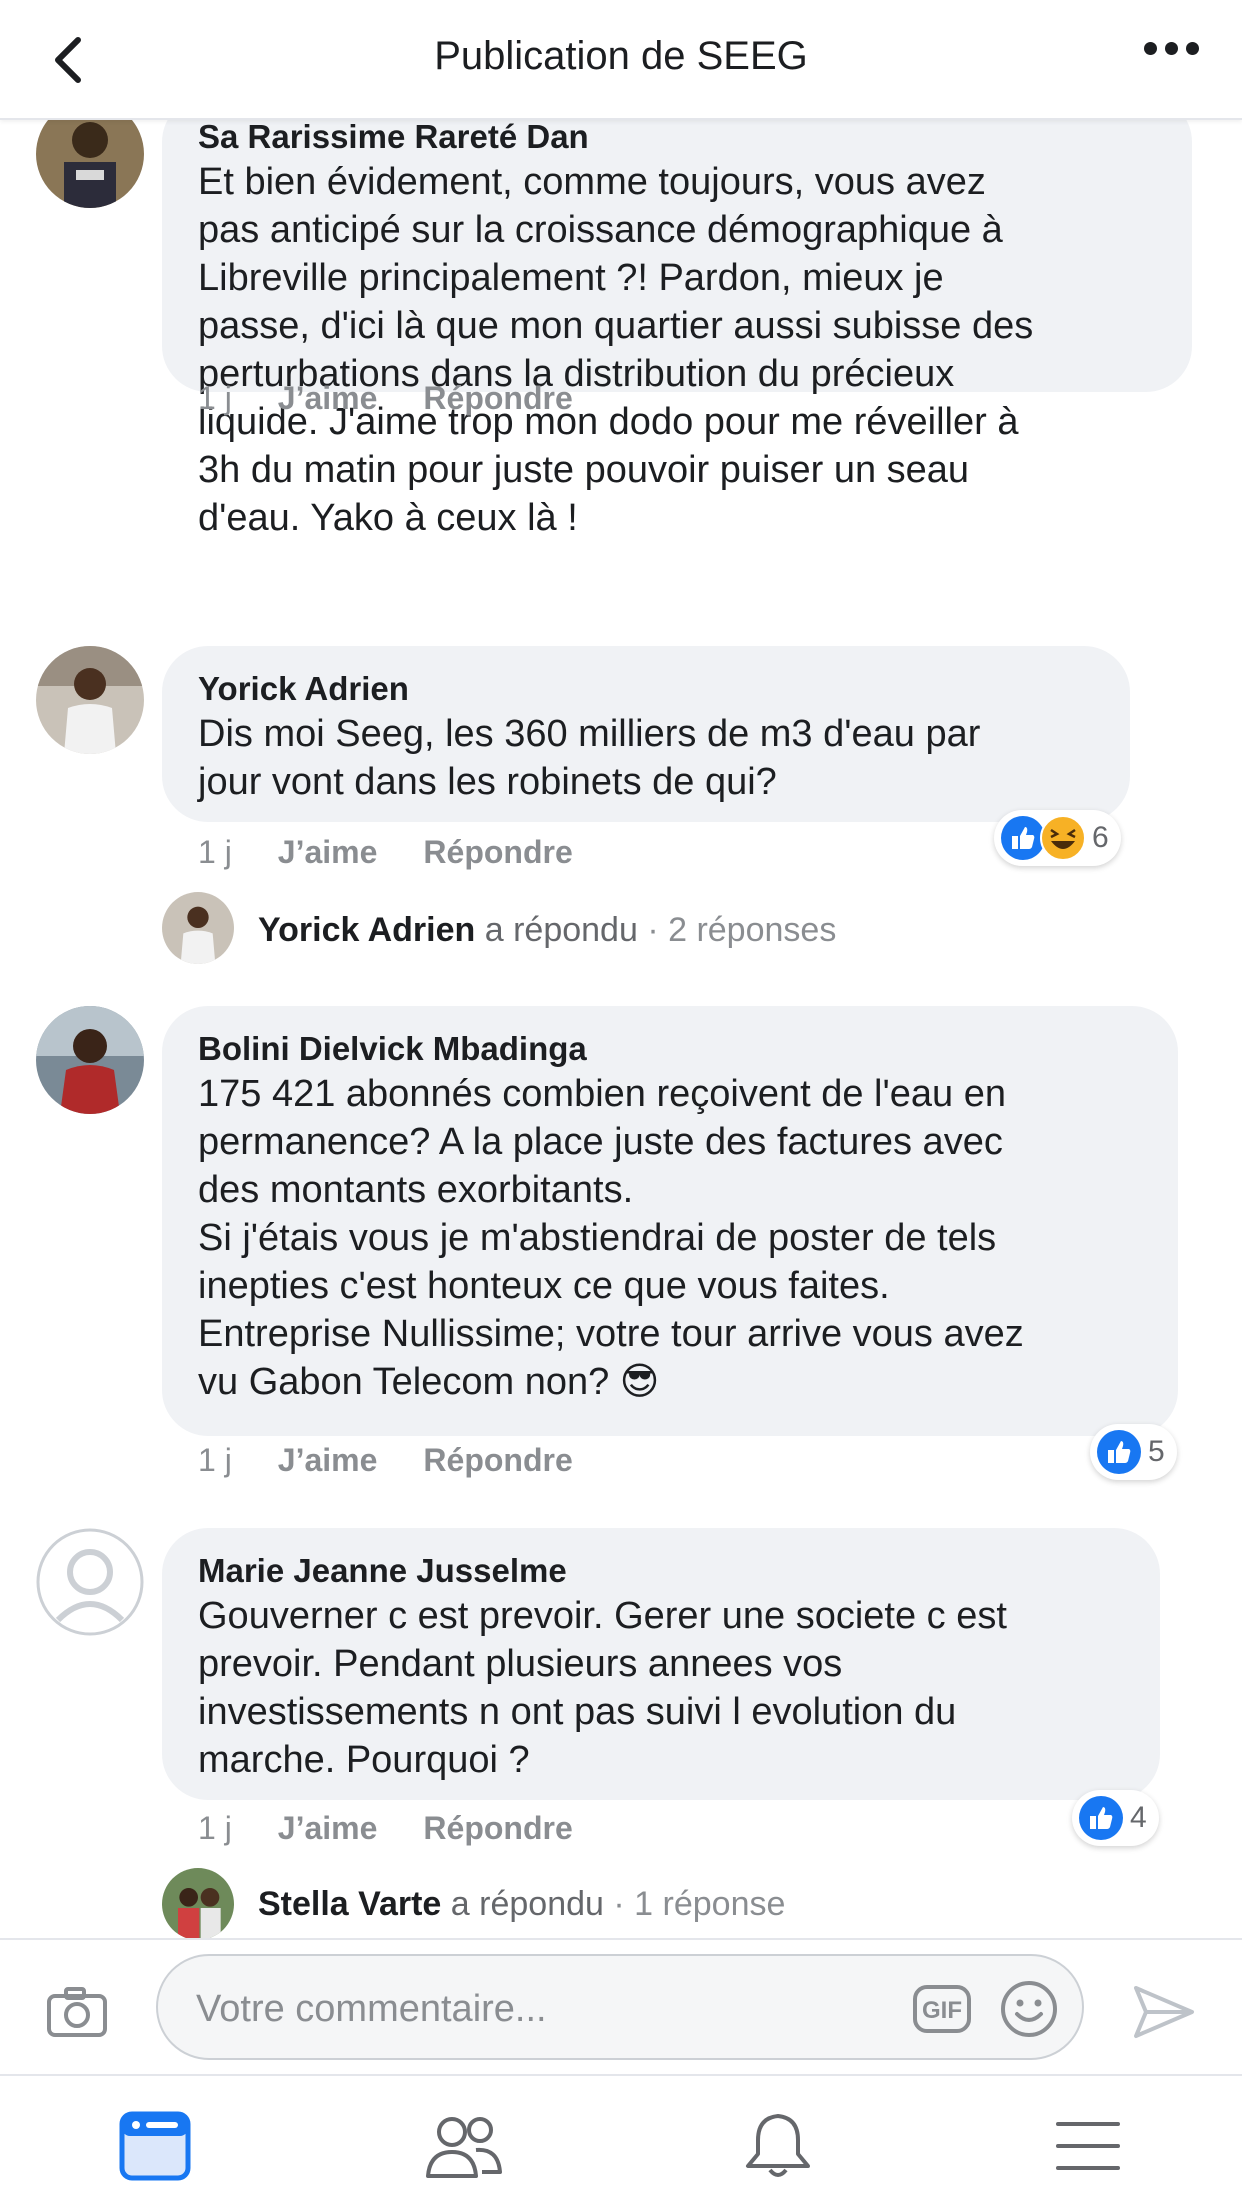  Describe the element at coordinates (621, 2142) in the screenshot. I see `bottom-tab-bar` at that location.